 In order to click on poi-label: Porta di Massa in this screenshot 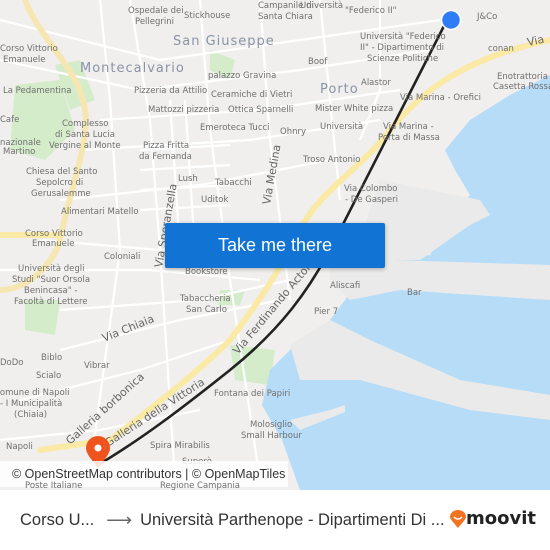, I will do `click(409, 138)`.